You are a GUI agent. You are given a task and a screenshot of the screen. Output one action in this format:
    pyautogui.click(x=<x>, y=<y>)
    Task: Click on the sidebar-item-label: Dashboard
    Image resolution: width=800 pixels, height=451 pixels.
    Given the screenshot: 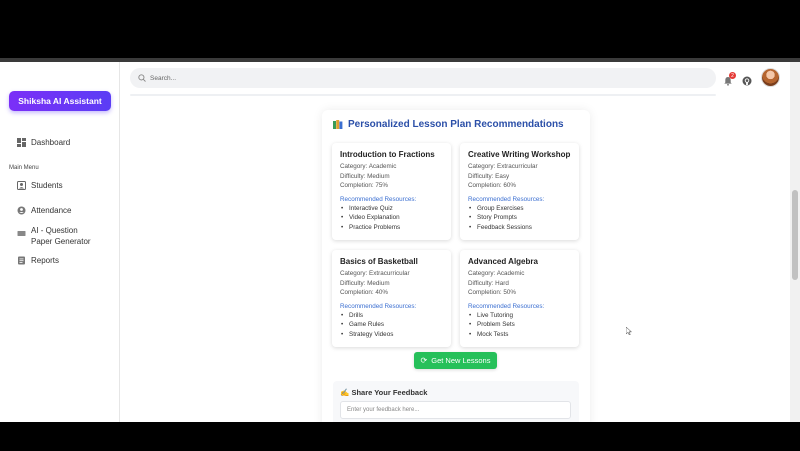 What is the action you would take?
    pyautogui.click(x=51, y=142)
    